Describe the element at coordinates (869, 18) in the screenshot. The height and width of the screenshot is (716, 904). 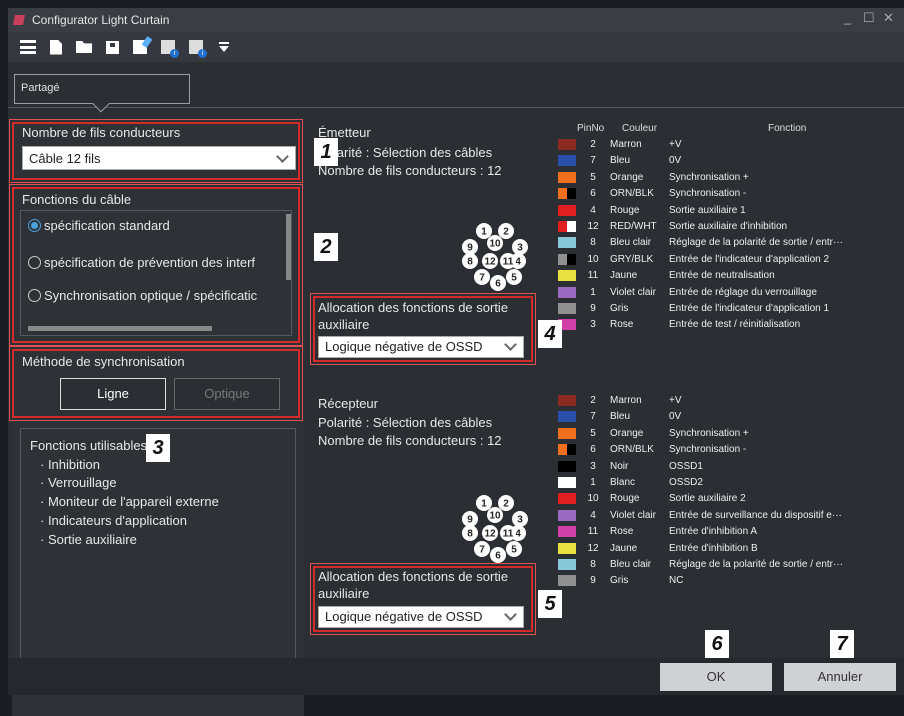
I see `maximize-icon: ☐` at that location.